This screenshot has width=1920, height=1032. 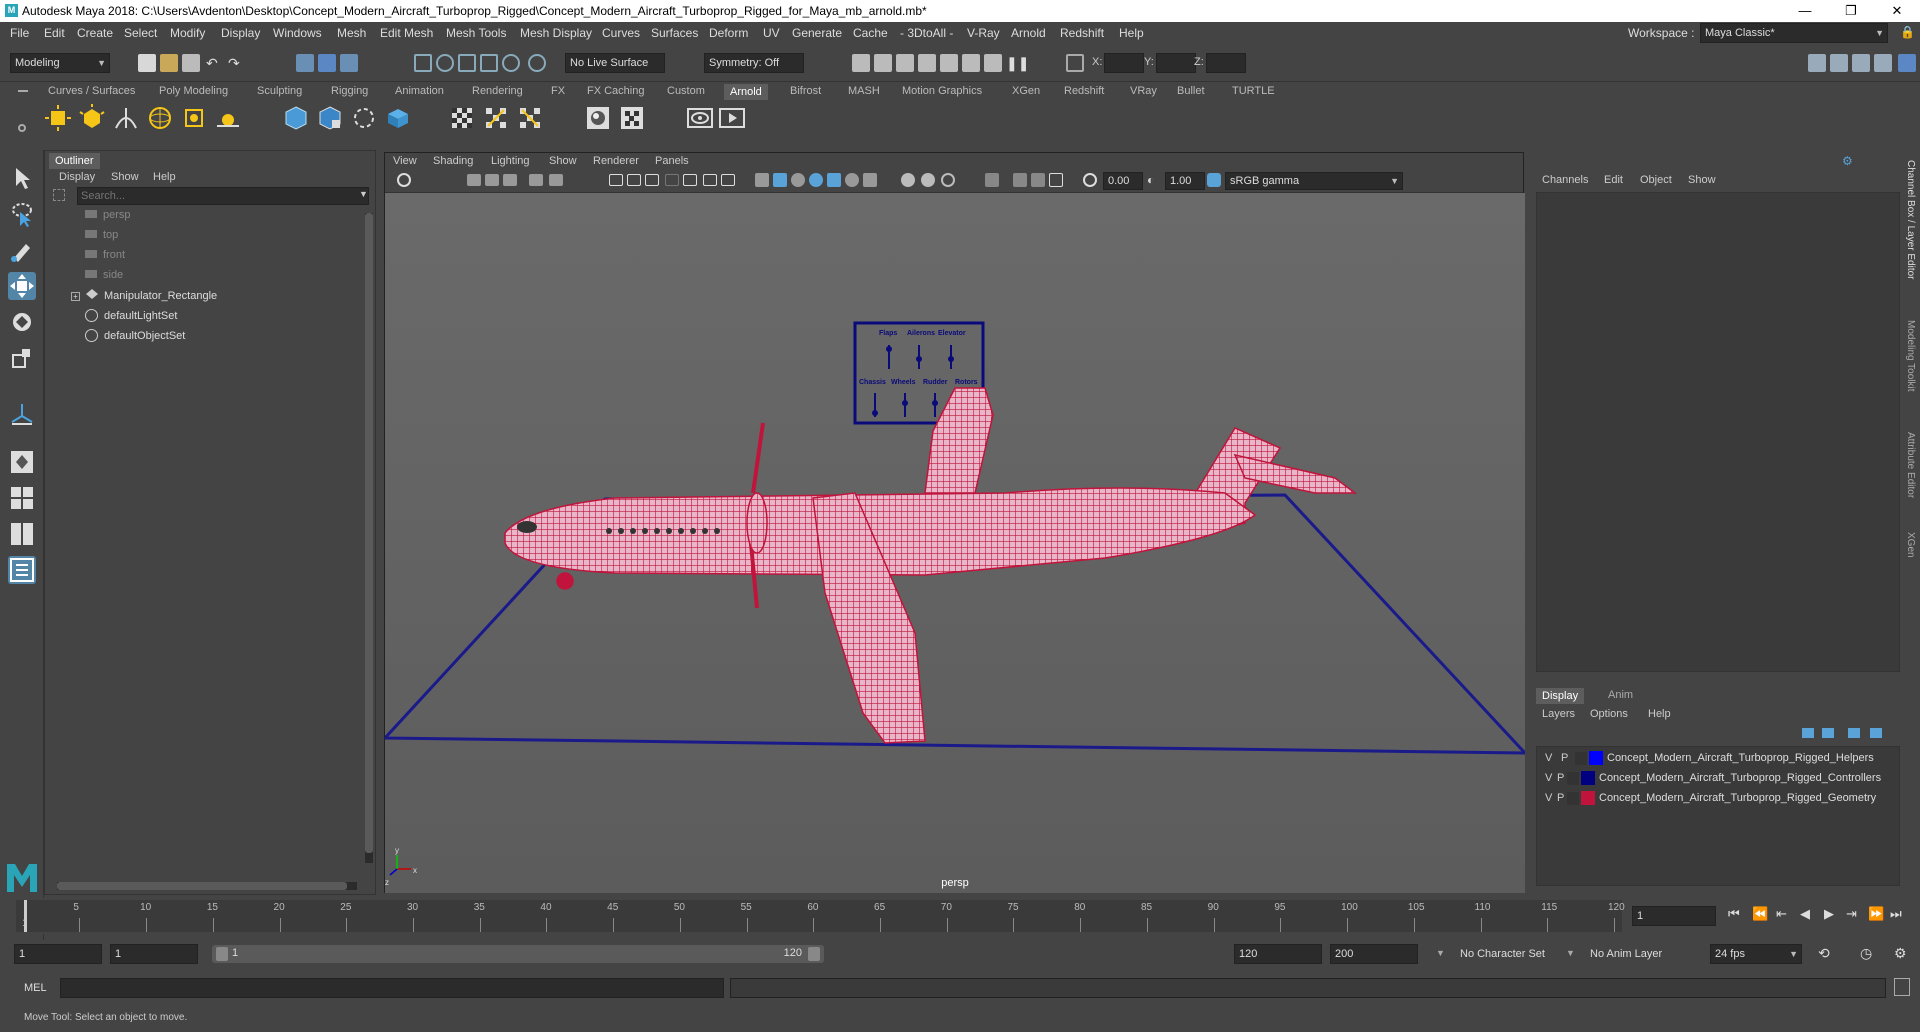 I want to click on arnold-render-icon, so click(x=993, y=63).